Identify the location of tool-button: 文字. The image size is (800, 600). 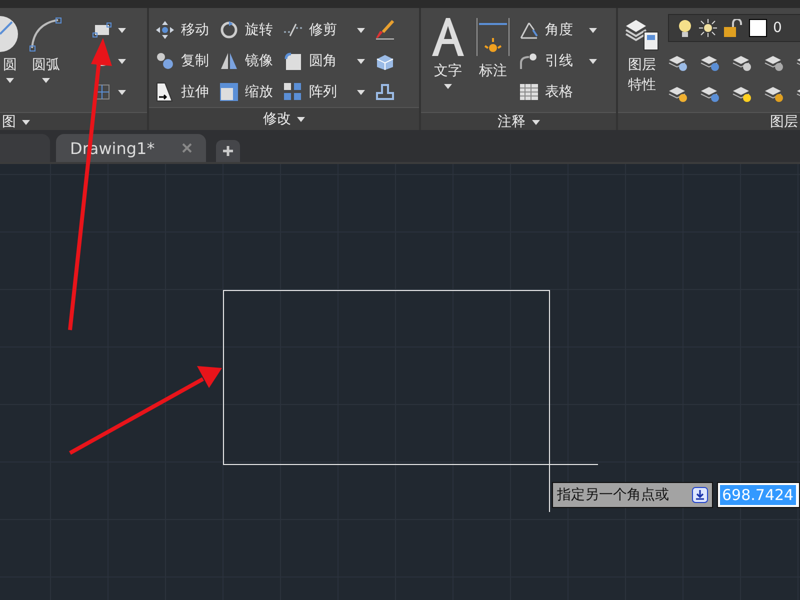
(448, 60).